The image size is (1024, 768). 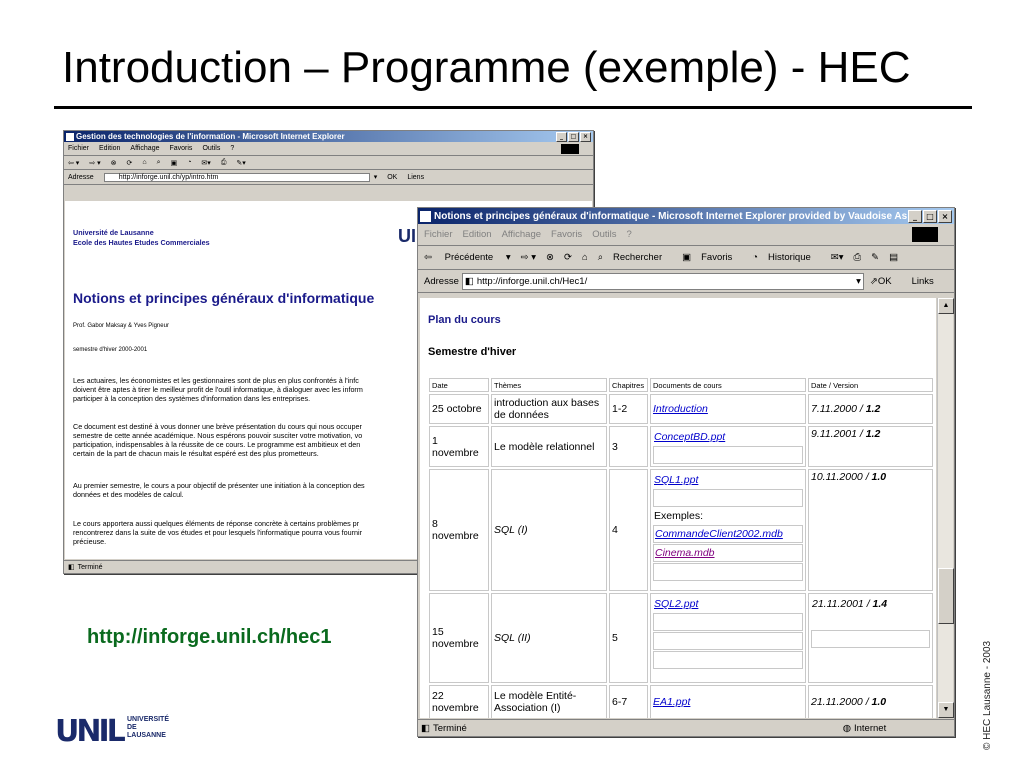 What do you see at coordinates (549, 701) in the screenshot?
I see `row-theme: Le modèle Entité-Association (I)` at bounding box center [549, 701].